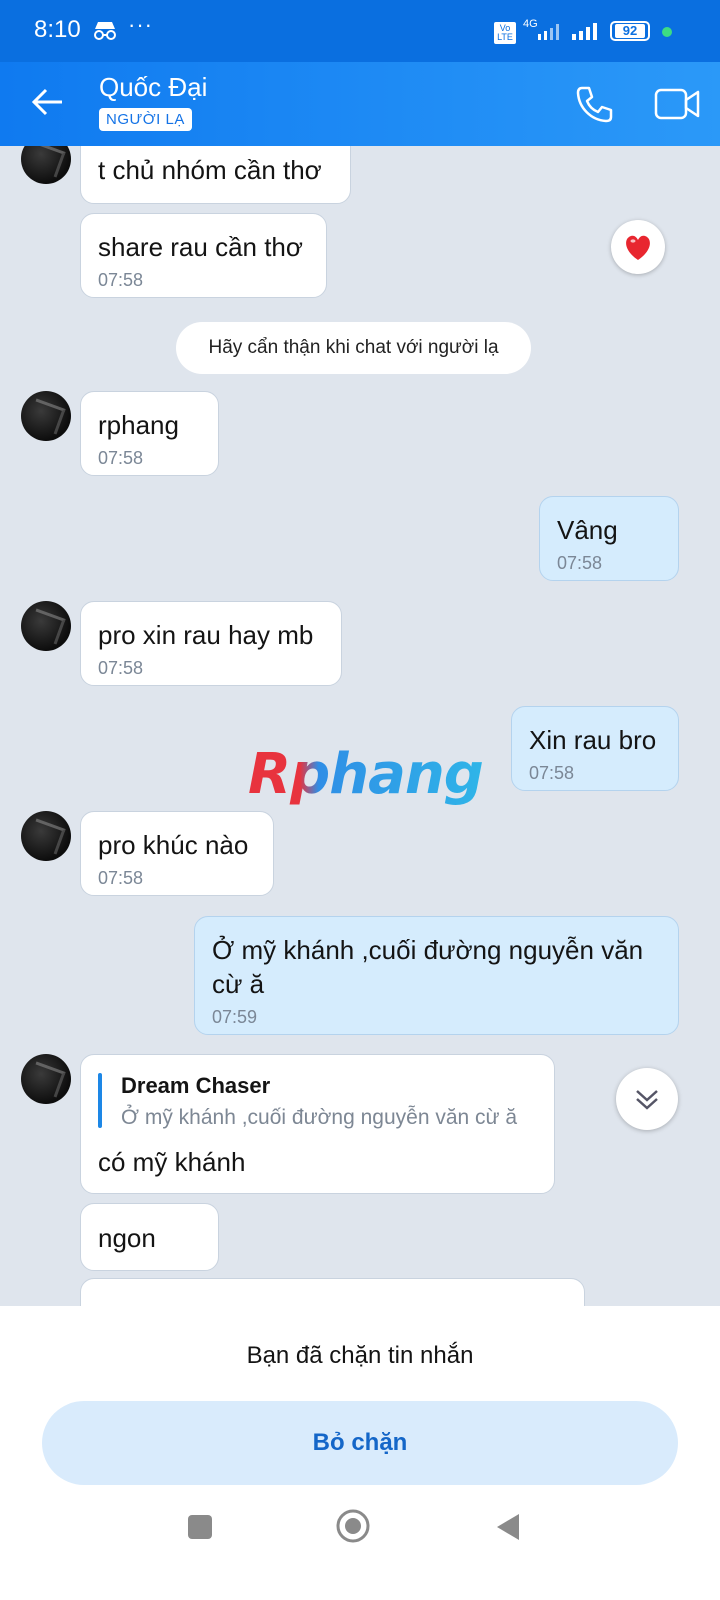  I want to click on message-text: ngon, so click(127, 1238).